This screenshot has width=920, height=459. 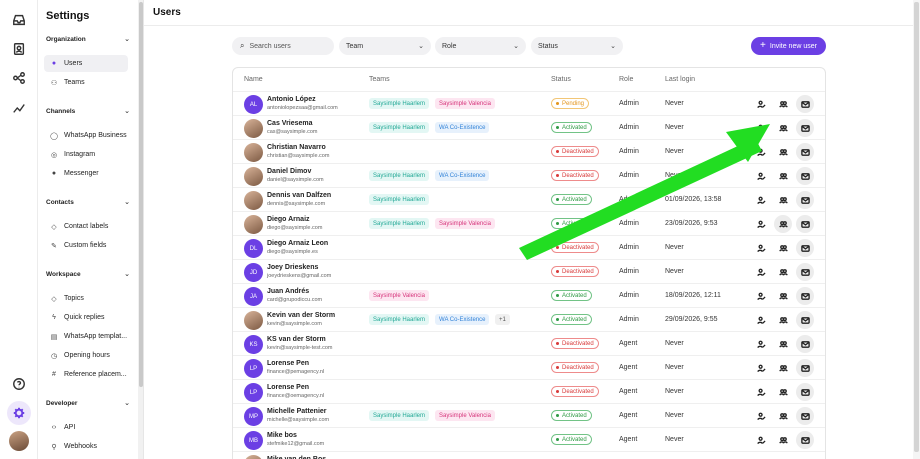 What do you see at coordinates (480, 46) in the screenshot?
I see `role-filter-dropdown: Role ⌄` at bounding box center [480, 46].